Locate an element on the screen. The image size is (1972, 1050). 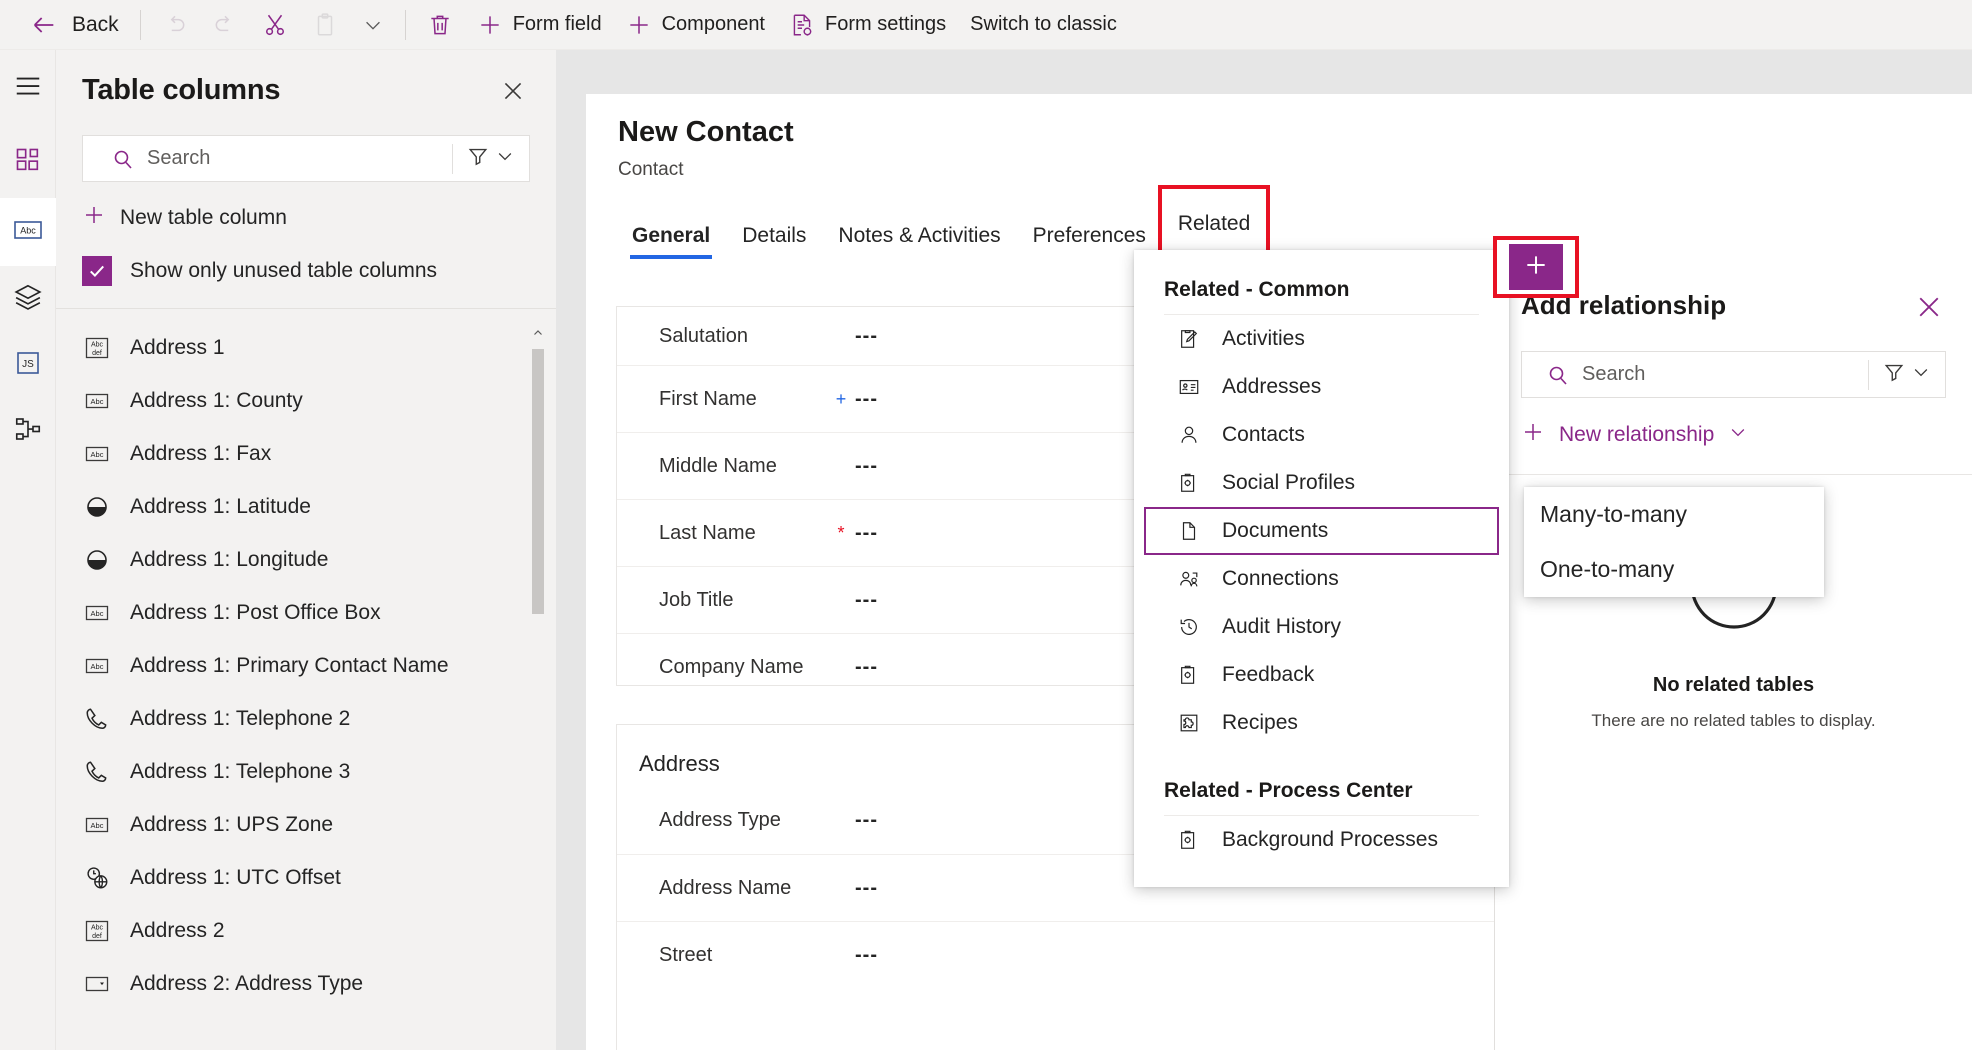
scrollbar-thumb is located at coordinates (538, 481).